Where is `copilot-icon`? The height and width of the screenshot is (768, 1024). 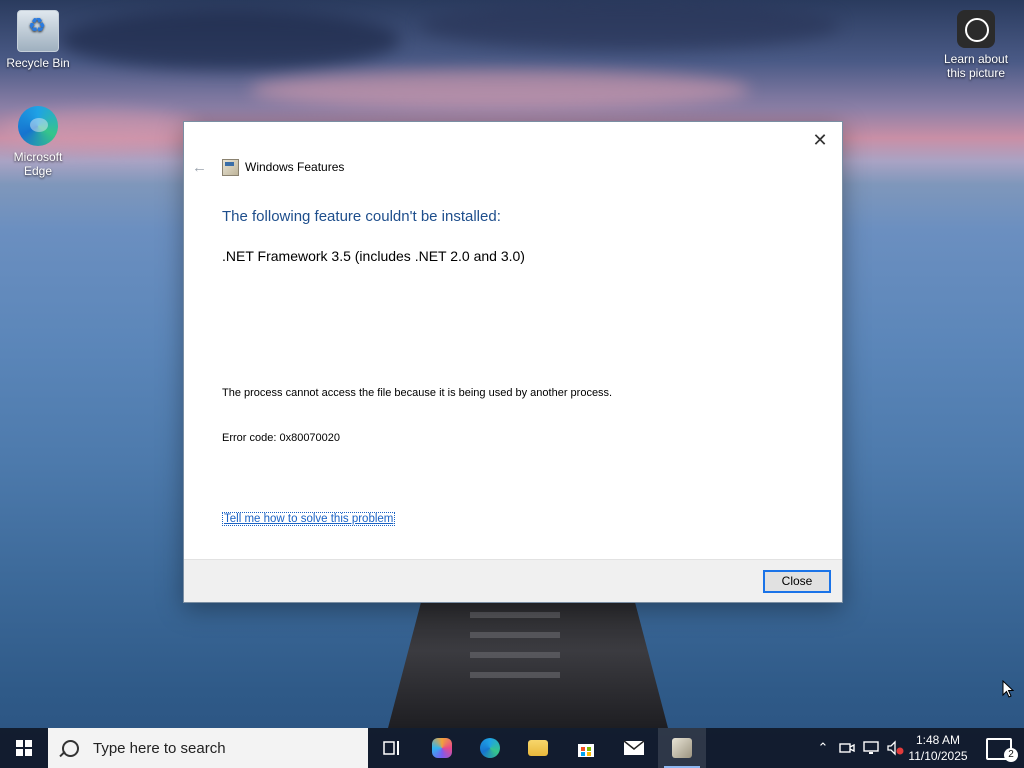
copilot-icon is located at coordinates (442, 748).